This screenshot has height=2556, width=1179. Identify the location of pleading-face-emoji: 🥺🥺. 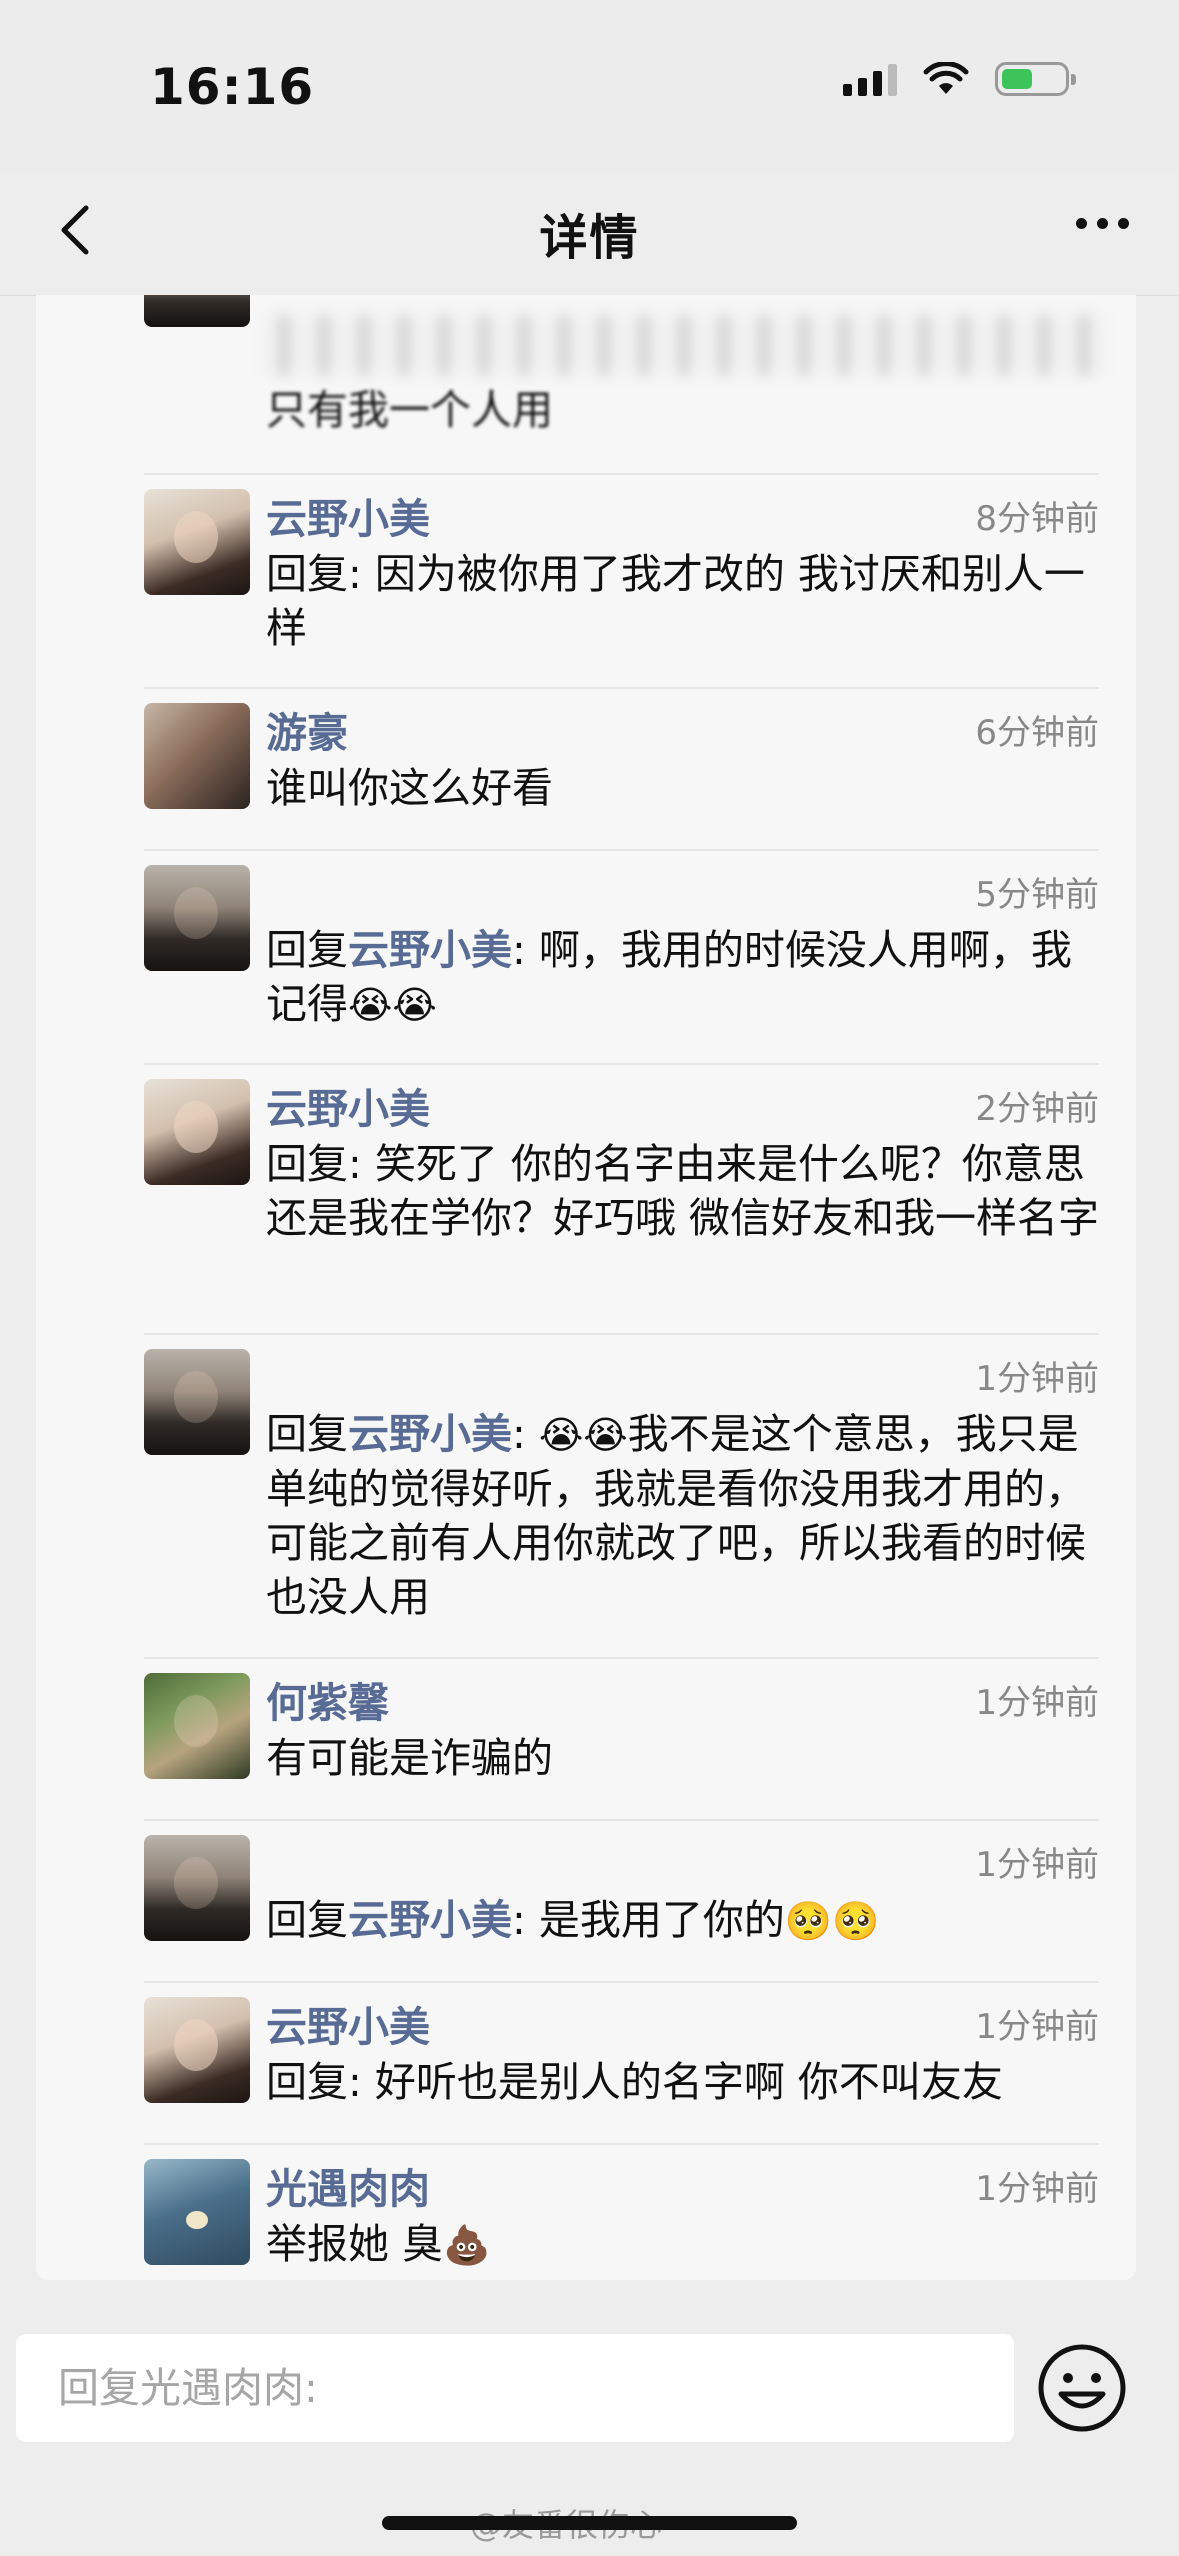
(832, 1921).